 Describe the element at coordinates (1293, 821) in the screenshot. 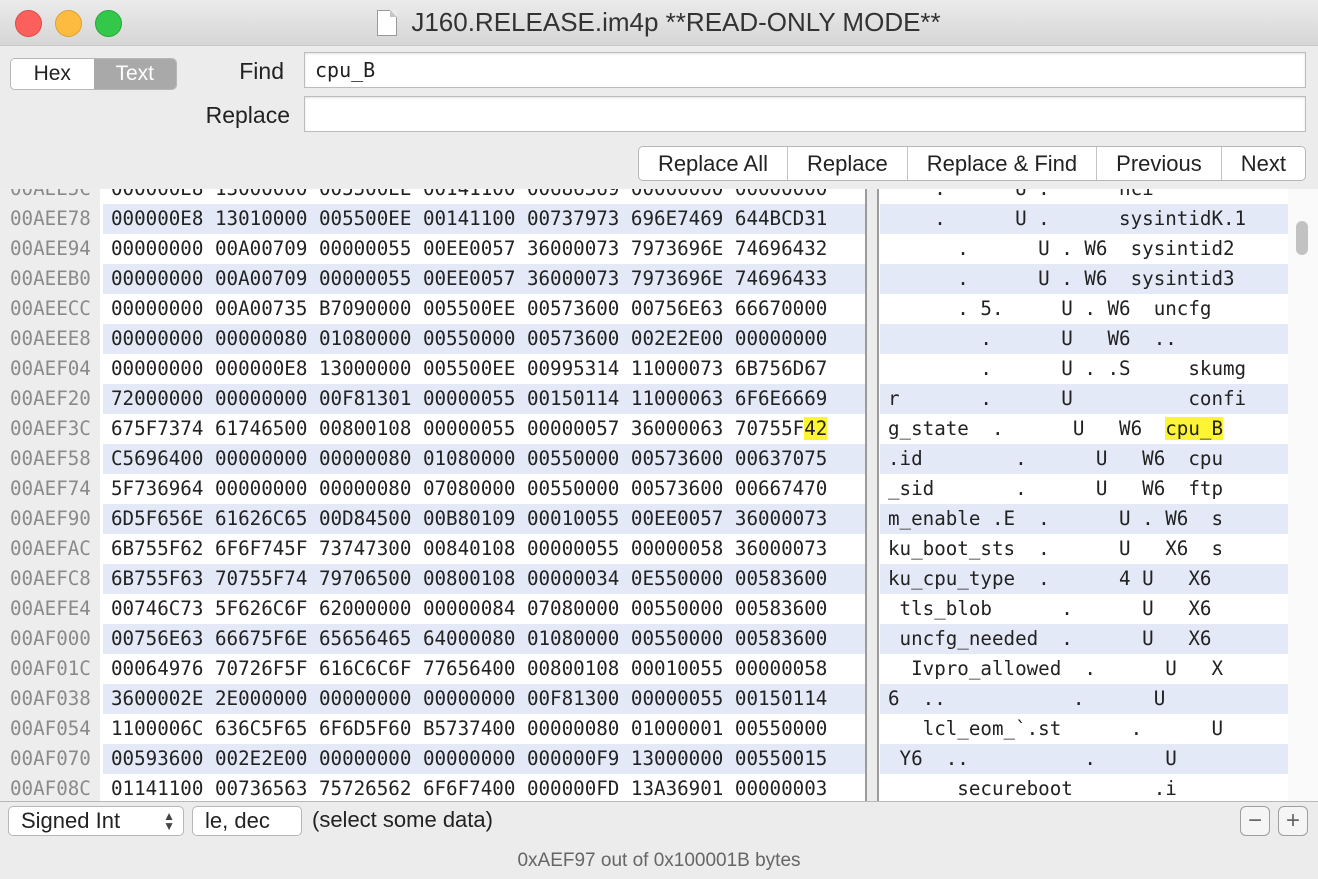

I see `plus-button: +` at that location.